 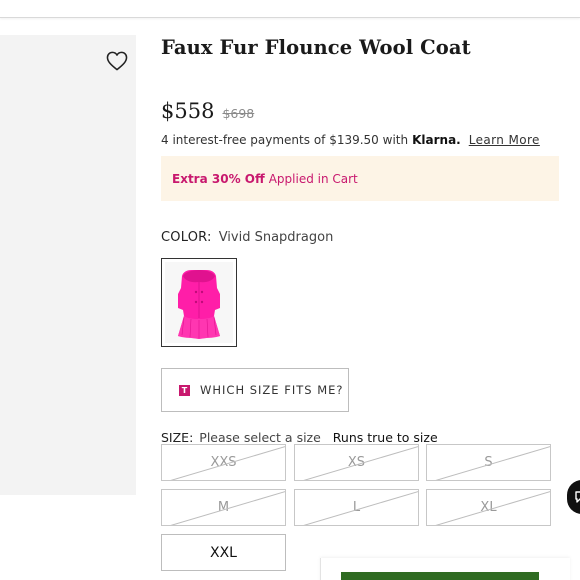 I want to click on size-option-xs: XS, so click(x=356, y=462).